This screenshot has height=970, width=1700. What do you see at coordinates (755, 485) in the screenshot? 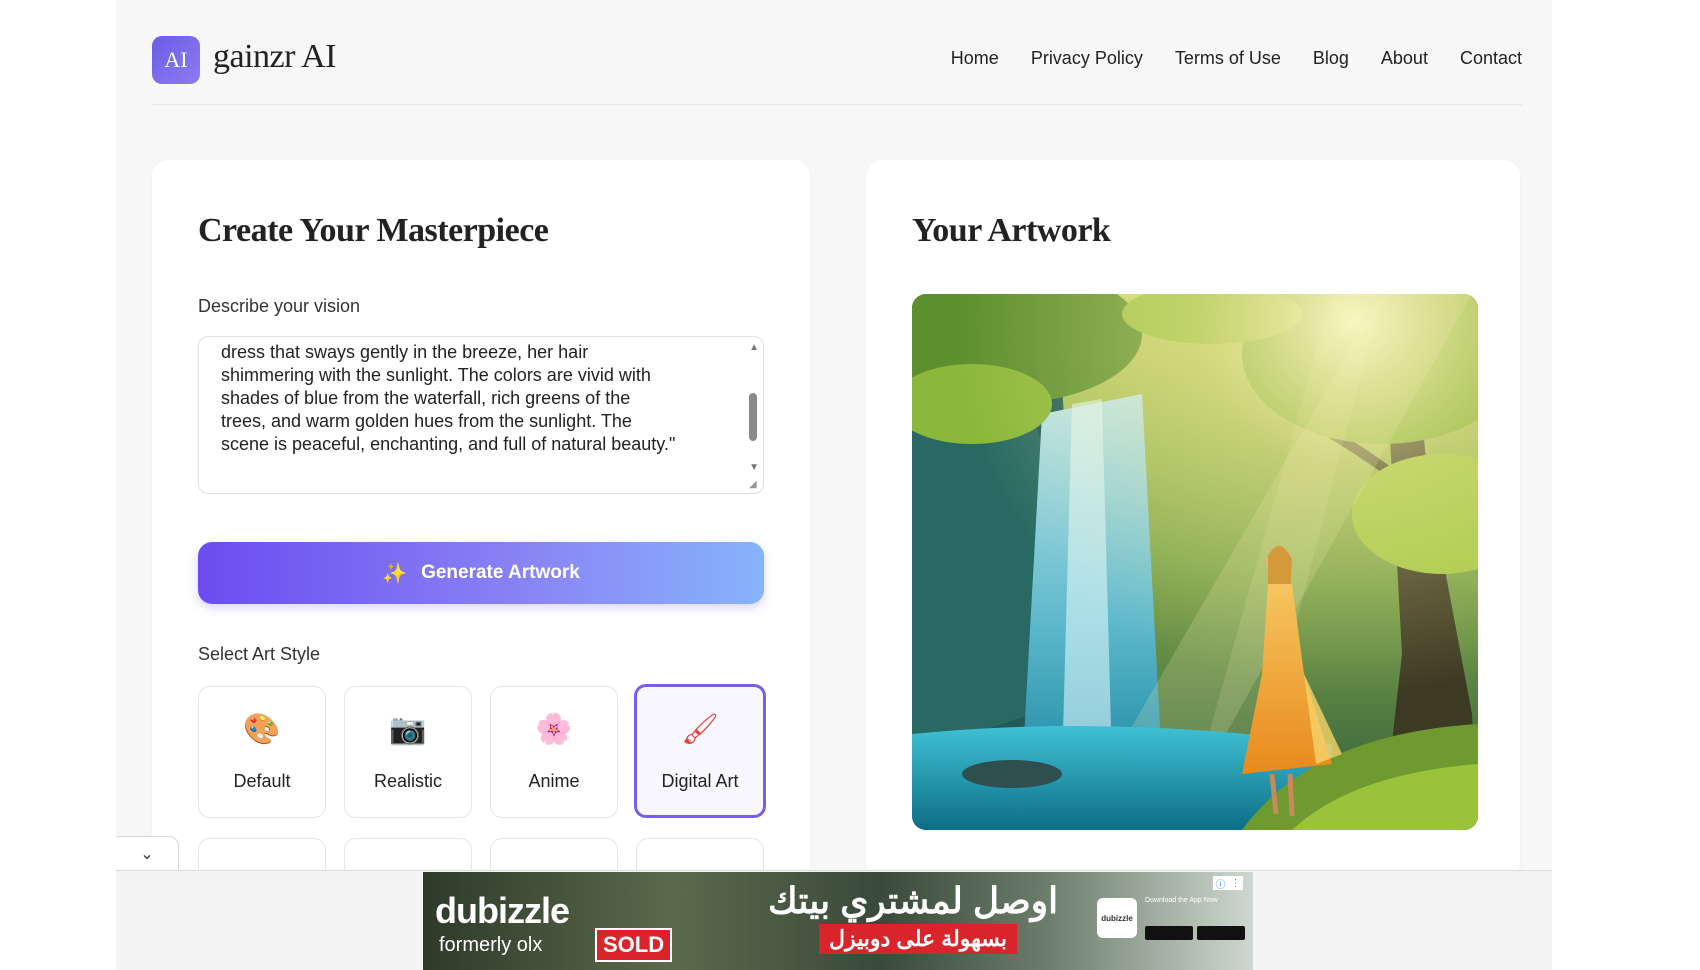
I see `resize-grip-icon: ◢` at bounding box center [755, 485].